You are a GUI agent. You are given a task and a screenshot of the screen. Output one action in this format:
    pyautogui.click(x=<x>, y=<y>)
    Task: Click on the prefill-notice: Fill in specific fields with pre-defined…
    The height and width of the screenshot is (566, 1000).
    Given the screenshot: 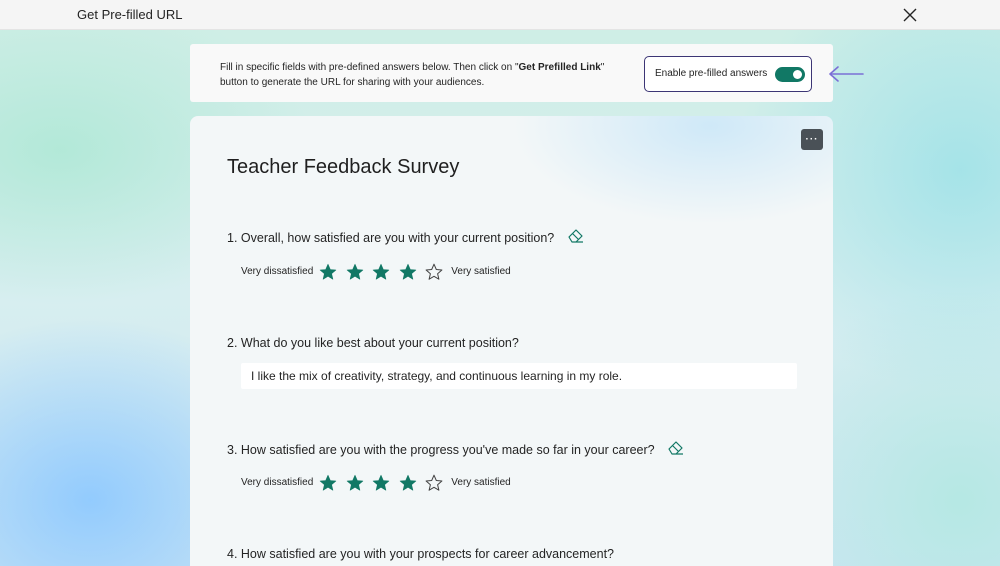 What is the action you would take?
    pyautogui.click(x=511, y=73)
    